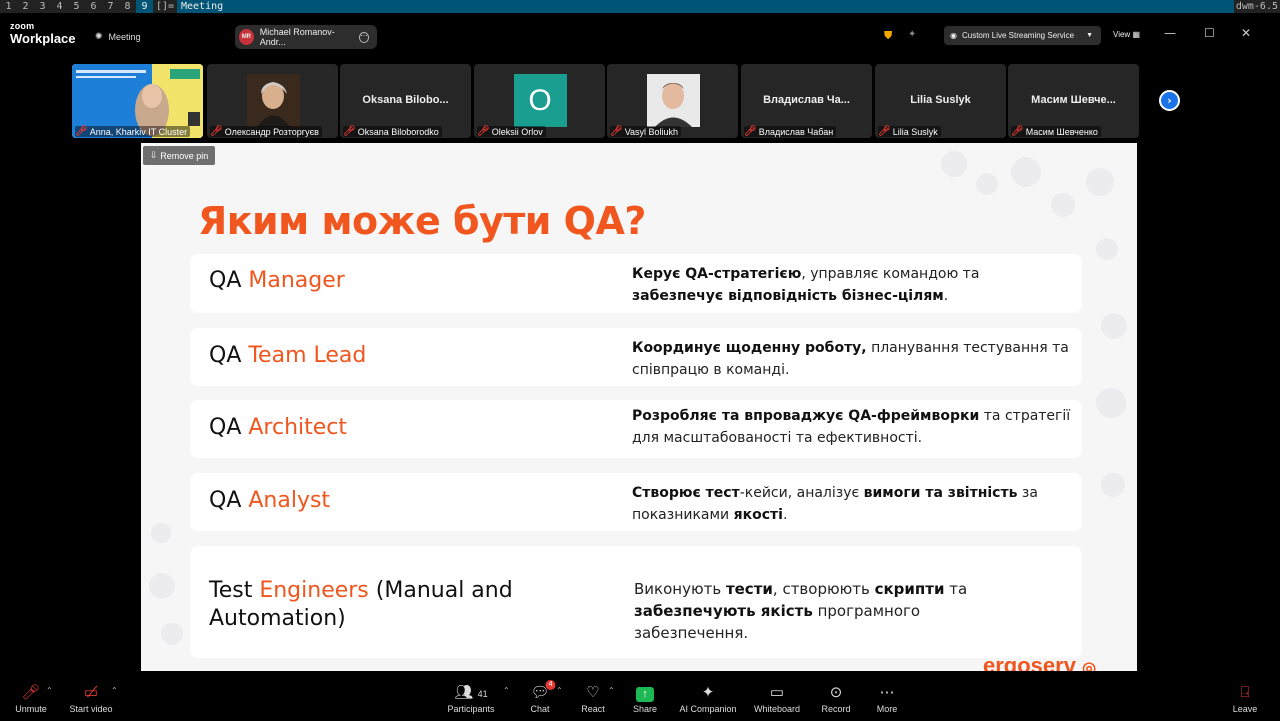 The image size is (1280, 721). I want to click on brand-text: ergoserv, so click(1029, 662).